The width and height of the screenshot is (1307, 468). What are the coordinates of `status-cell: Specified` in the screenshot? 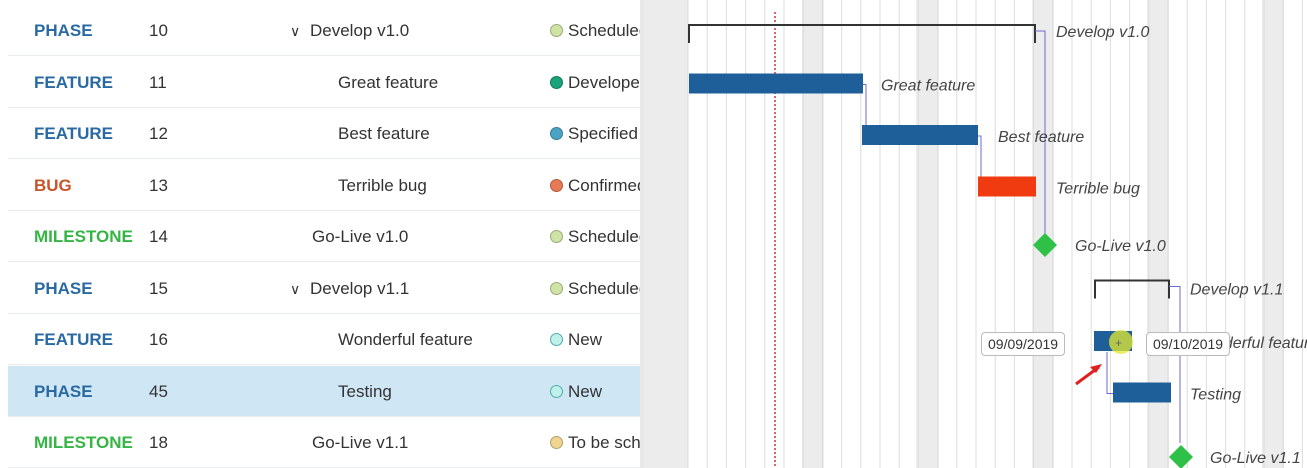 It's located at (595, 133).